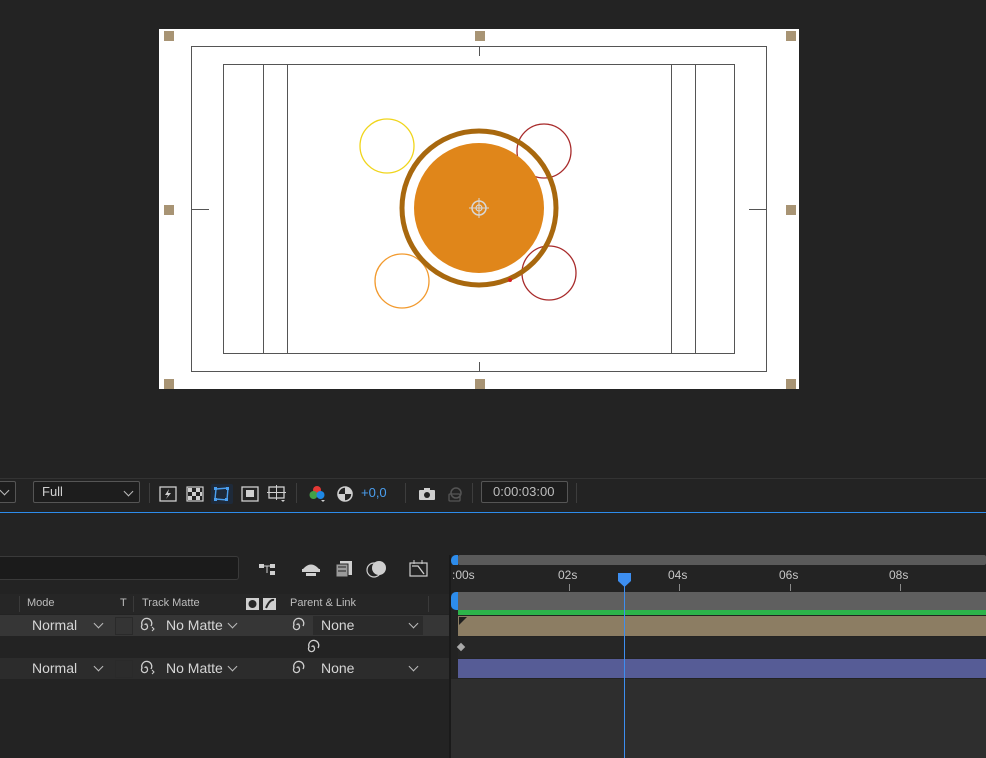 This screenshot has height=758, width=986. What do you see at coordinates (123, 603) in the screenshot?
I see `preserve-transparency-header: T` at bounding box center [123, 603].